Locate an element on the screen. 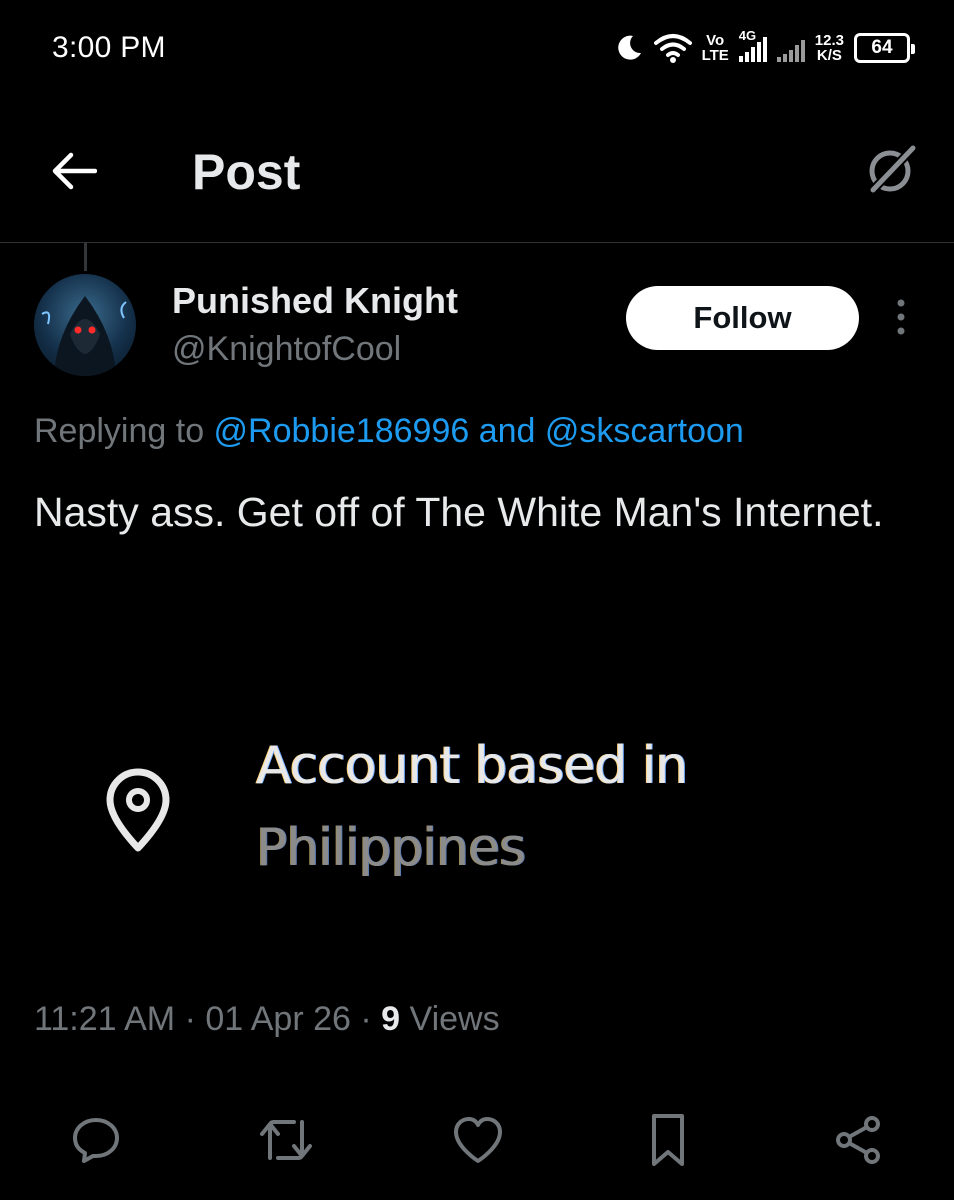  replying-joiner: and is located at coordinates (507, 431).